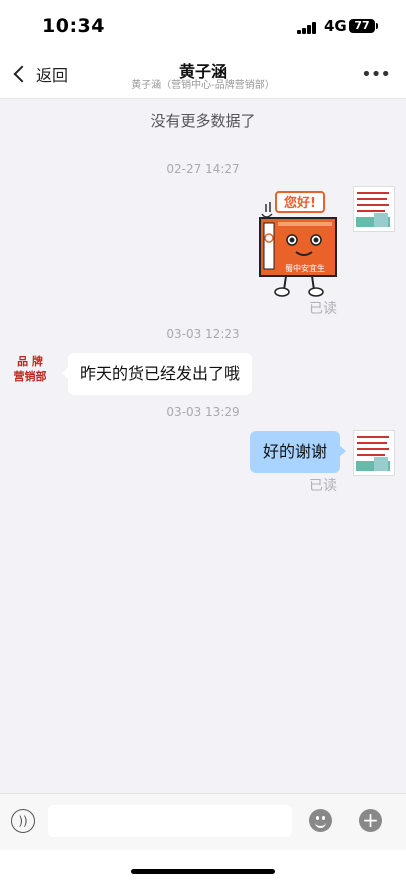 The width and height of the screenshot is (406, 883). I want to click on contact-avatar: 品 牌 营销部, so click(30, 376).